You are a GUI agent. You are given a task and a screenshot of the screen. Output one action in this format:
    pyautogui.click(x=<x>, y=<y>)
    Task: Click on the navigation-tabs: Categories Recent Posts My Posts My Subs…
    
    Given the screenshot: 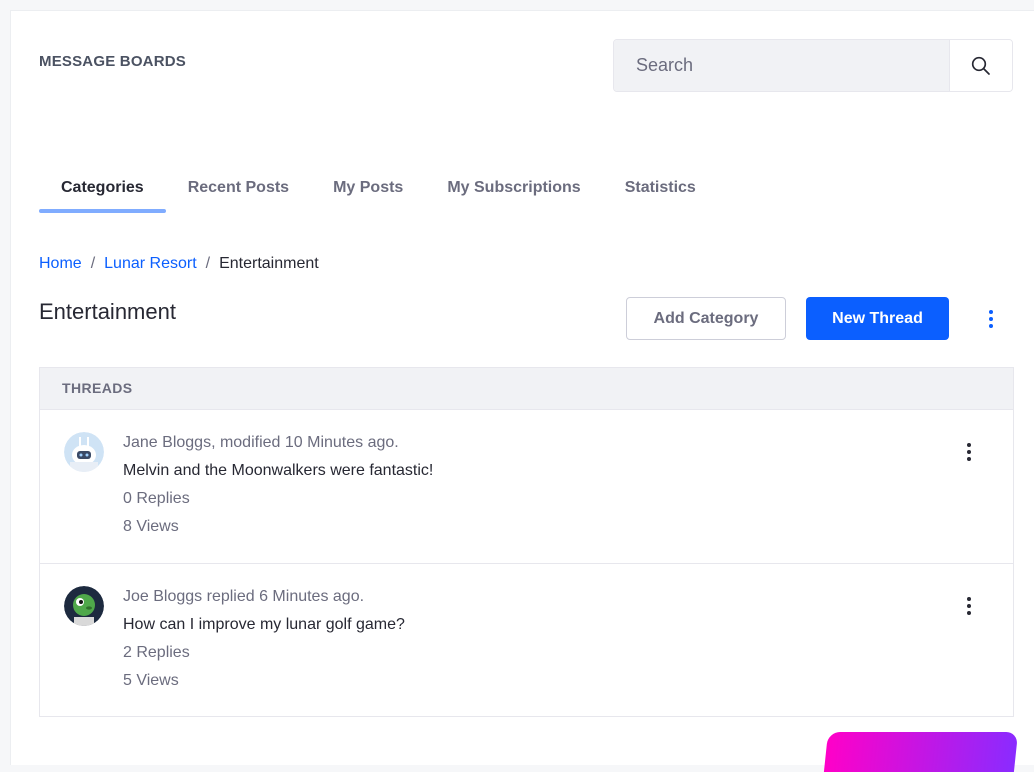 What is the action you would take?
    pyautogui.click(x=378, y=192)
    